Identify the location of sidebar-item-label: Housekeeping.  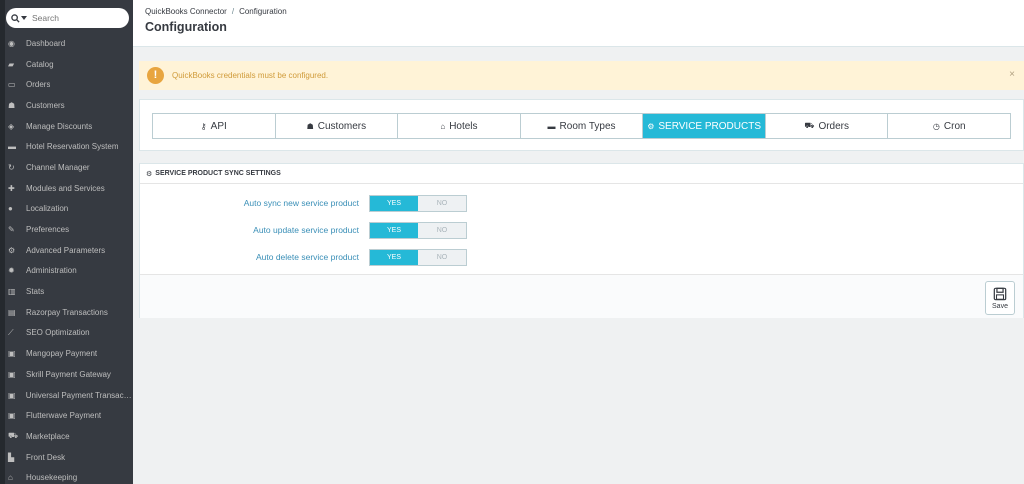
(52, 478).